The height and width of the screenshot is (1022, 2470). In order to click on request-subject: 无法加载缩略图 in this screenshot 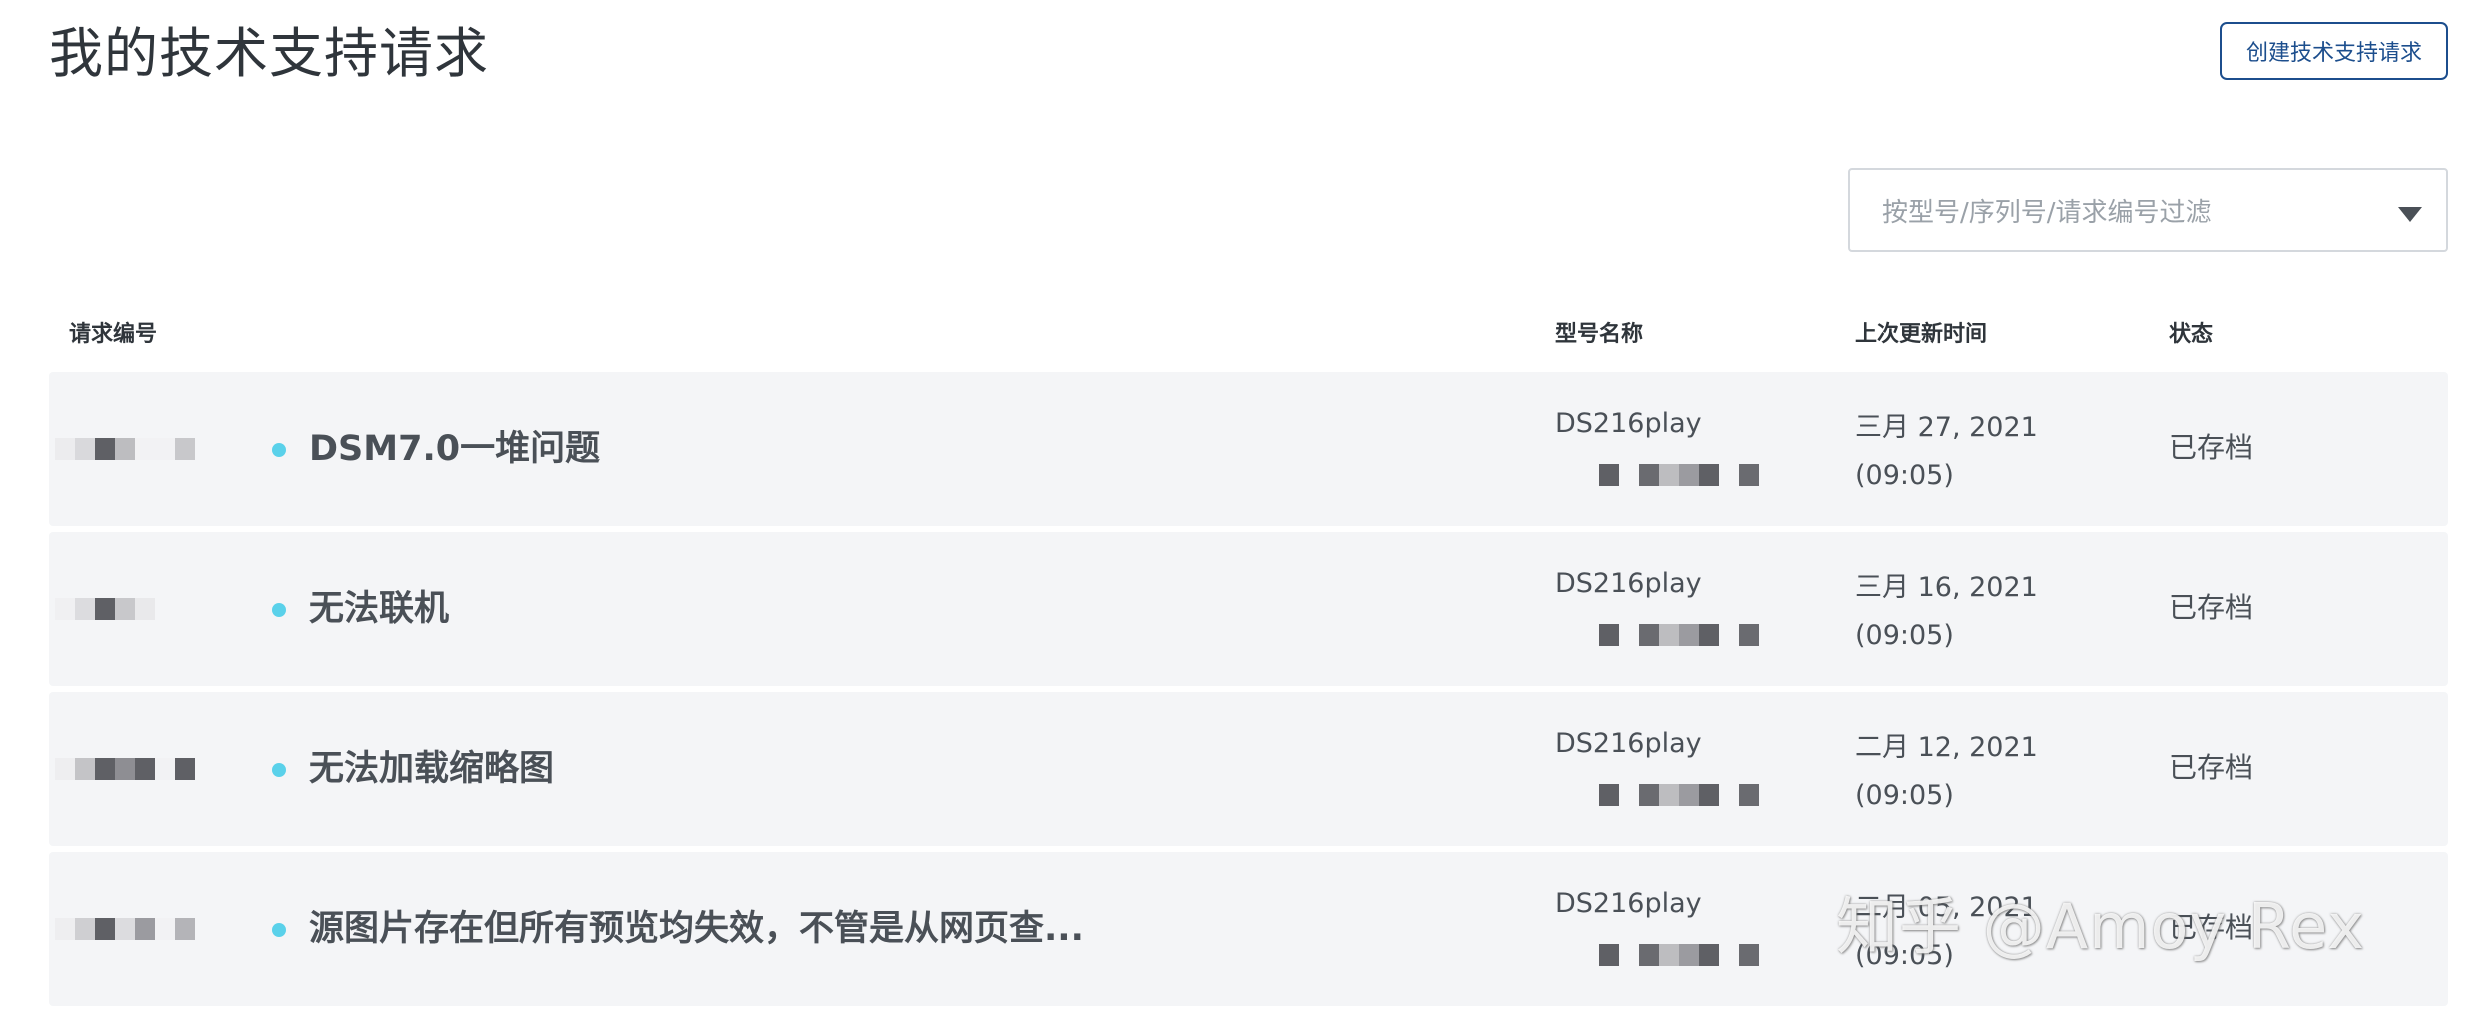, I will do `click(431, 769)`.